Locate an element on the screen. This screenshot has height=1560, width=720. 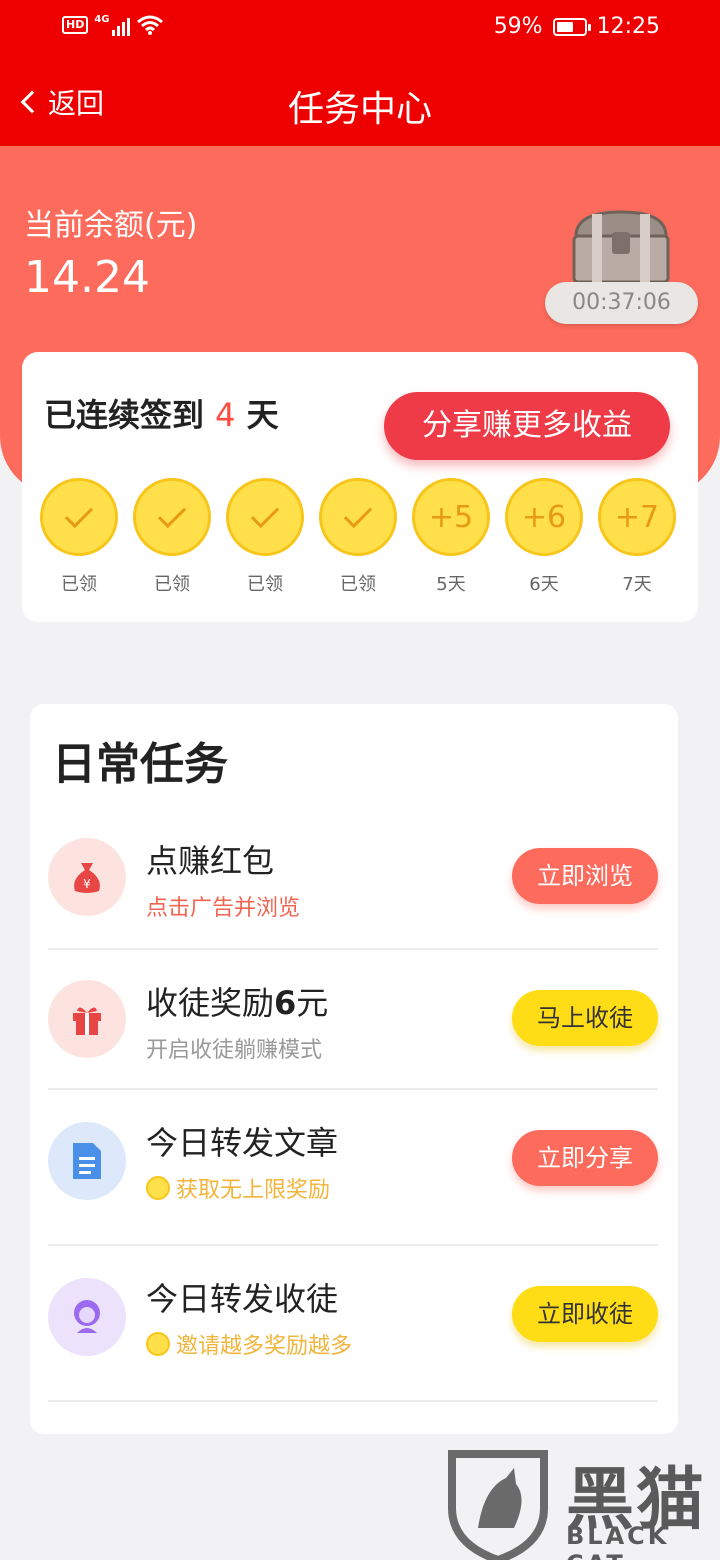
status-left: HD 4G is located at coordinates (113, 25).